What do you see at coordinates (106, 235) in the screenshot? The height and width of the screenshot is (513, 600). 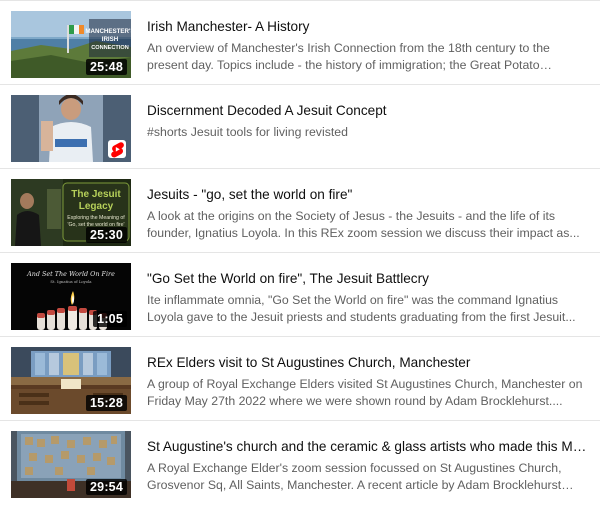 I see `duration-badge: 25:30` at bounding box center [106, 235].